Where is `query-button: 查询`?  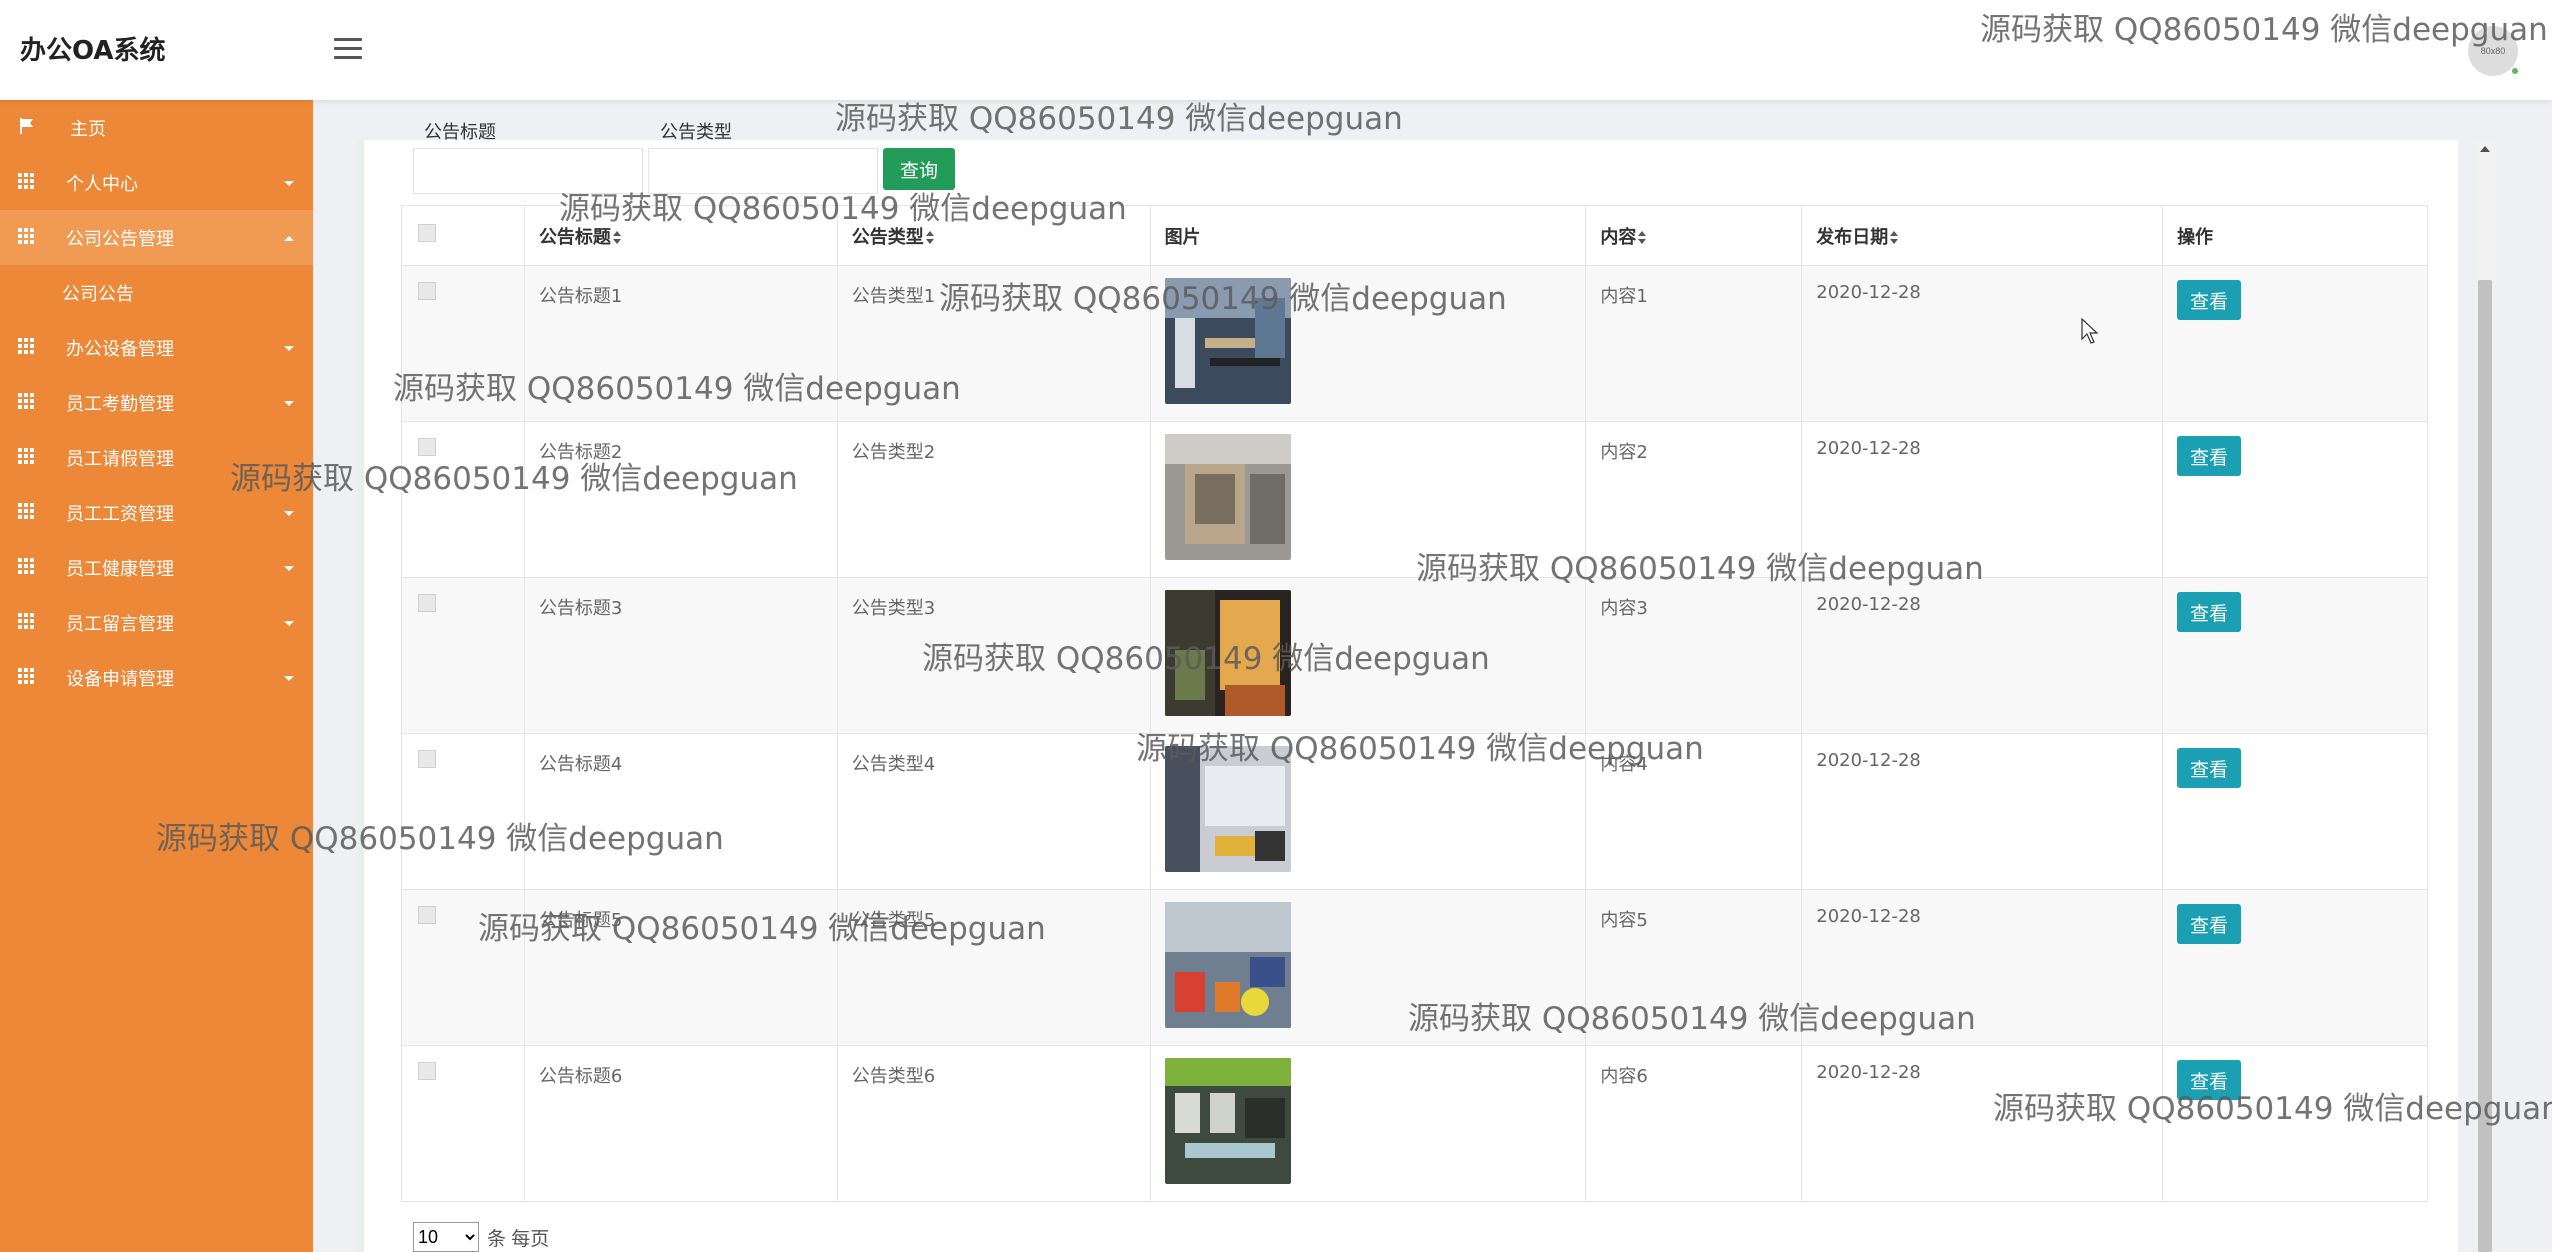
query-button: 查询 is located at coordinates (919, 169).